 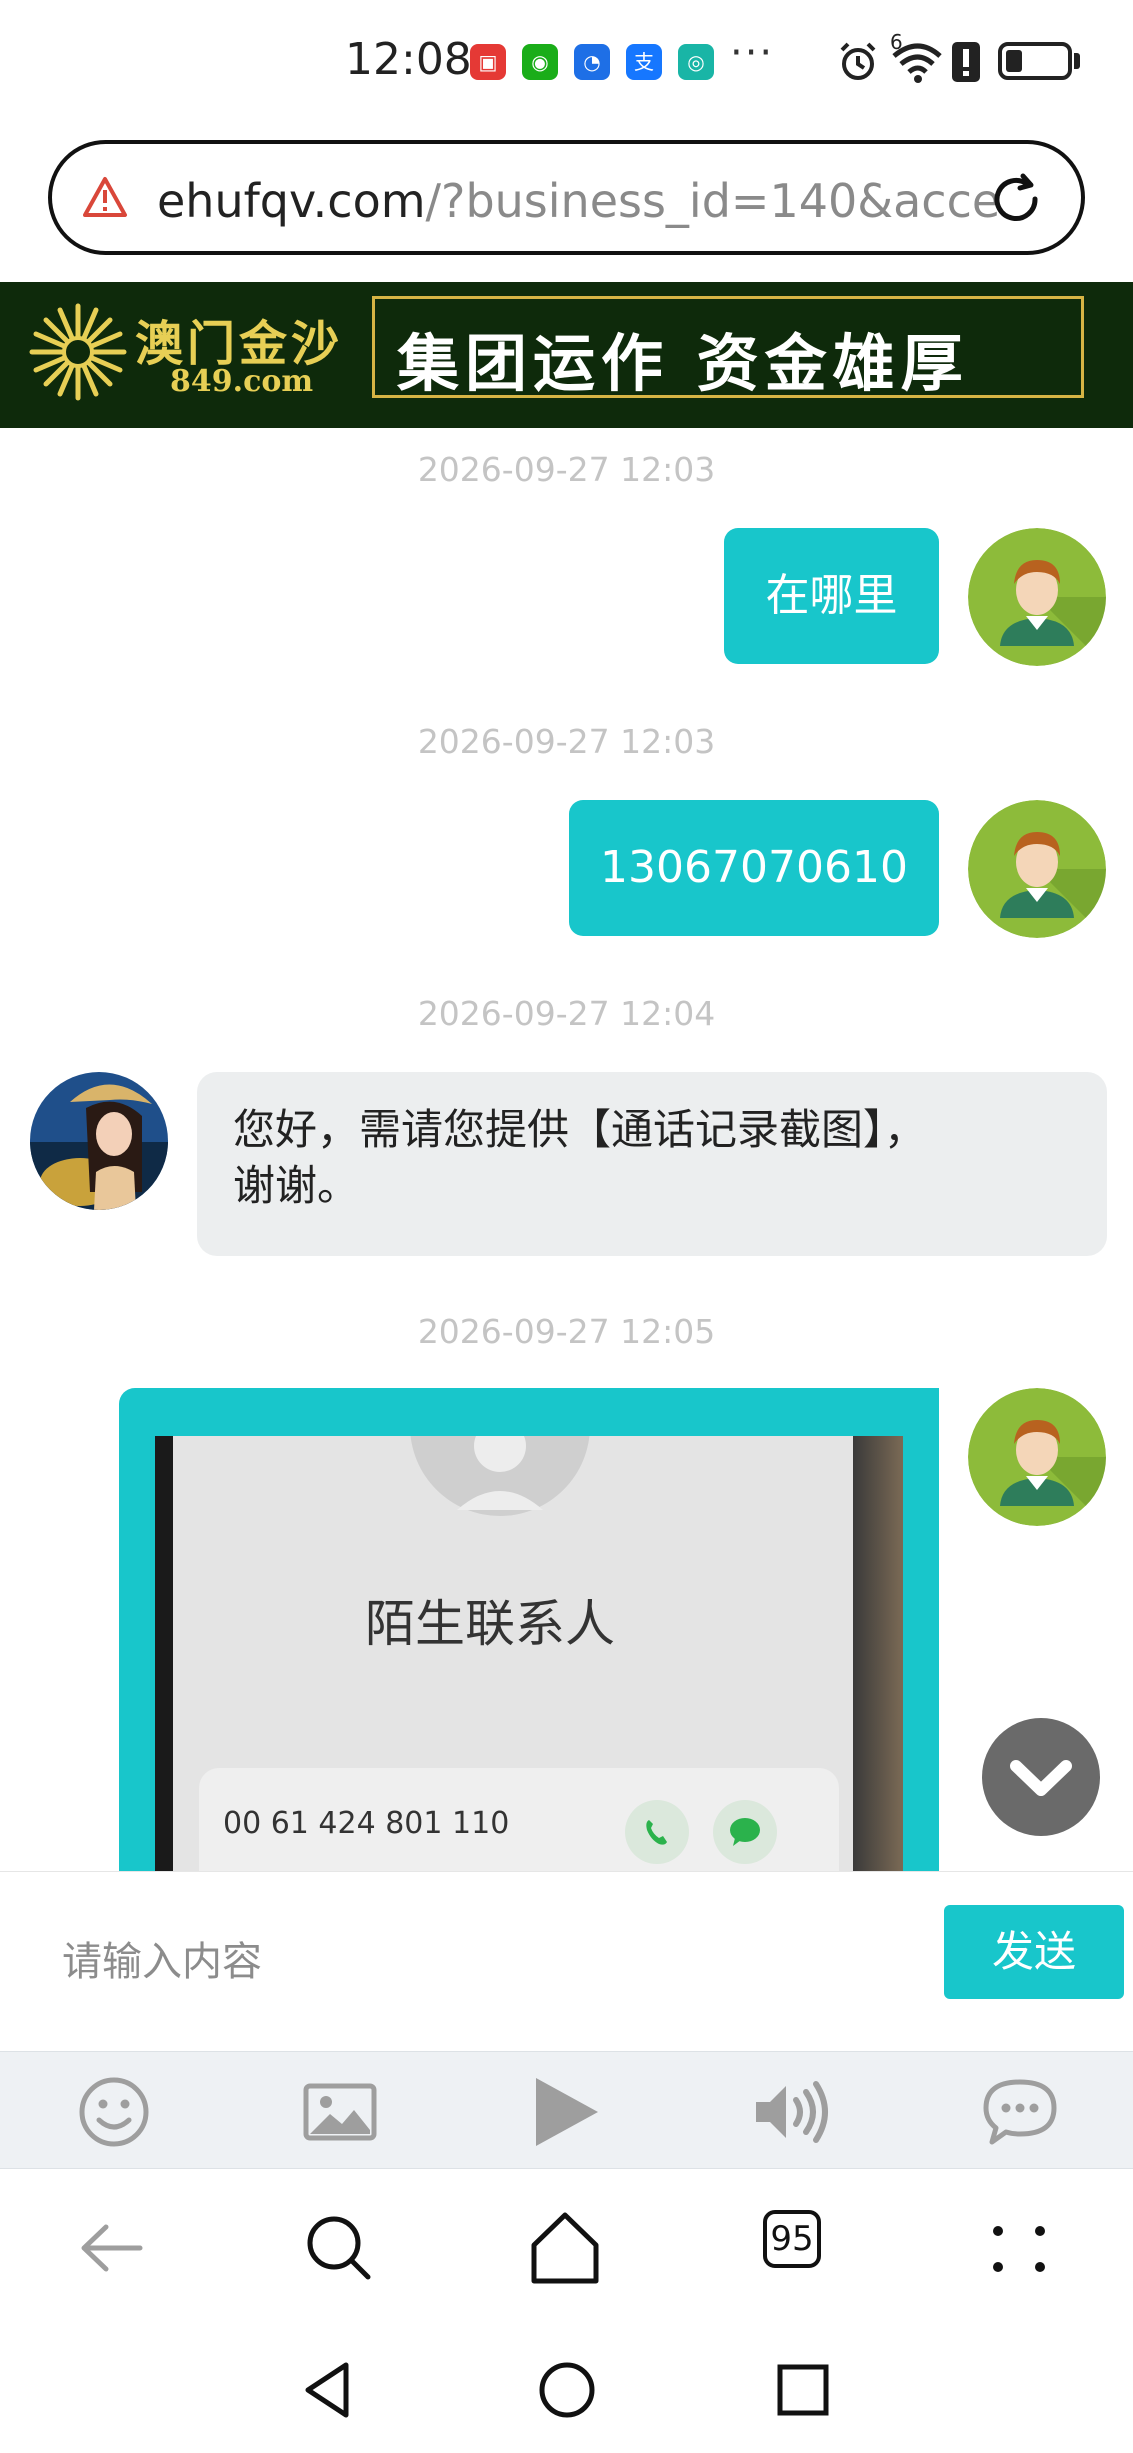 What do you see at coordinates (488, 62) in the screenshot?
I see `huawei-appgallery-icon: ▣` at bounding box center [488, 62].